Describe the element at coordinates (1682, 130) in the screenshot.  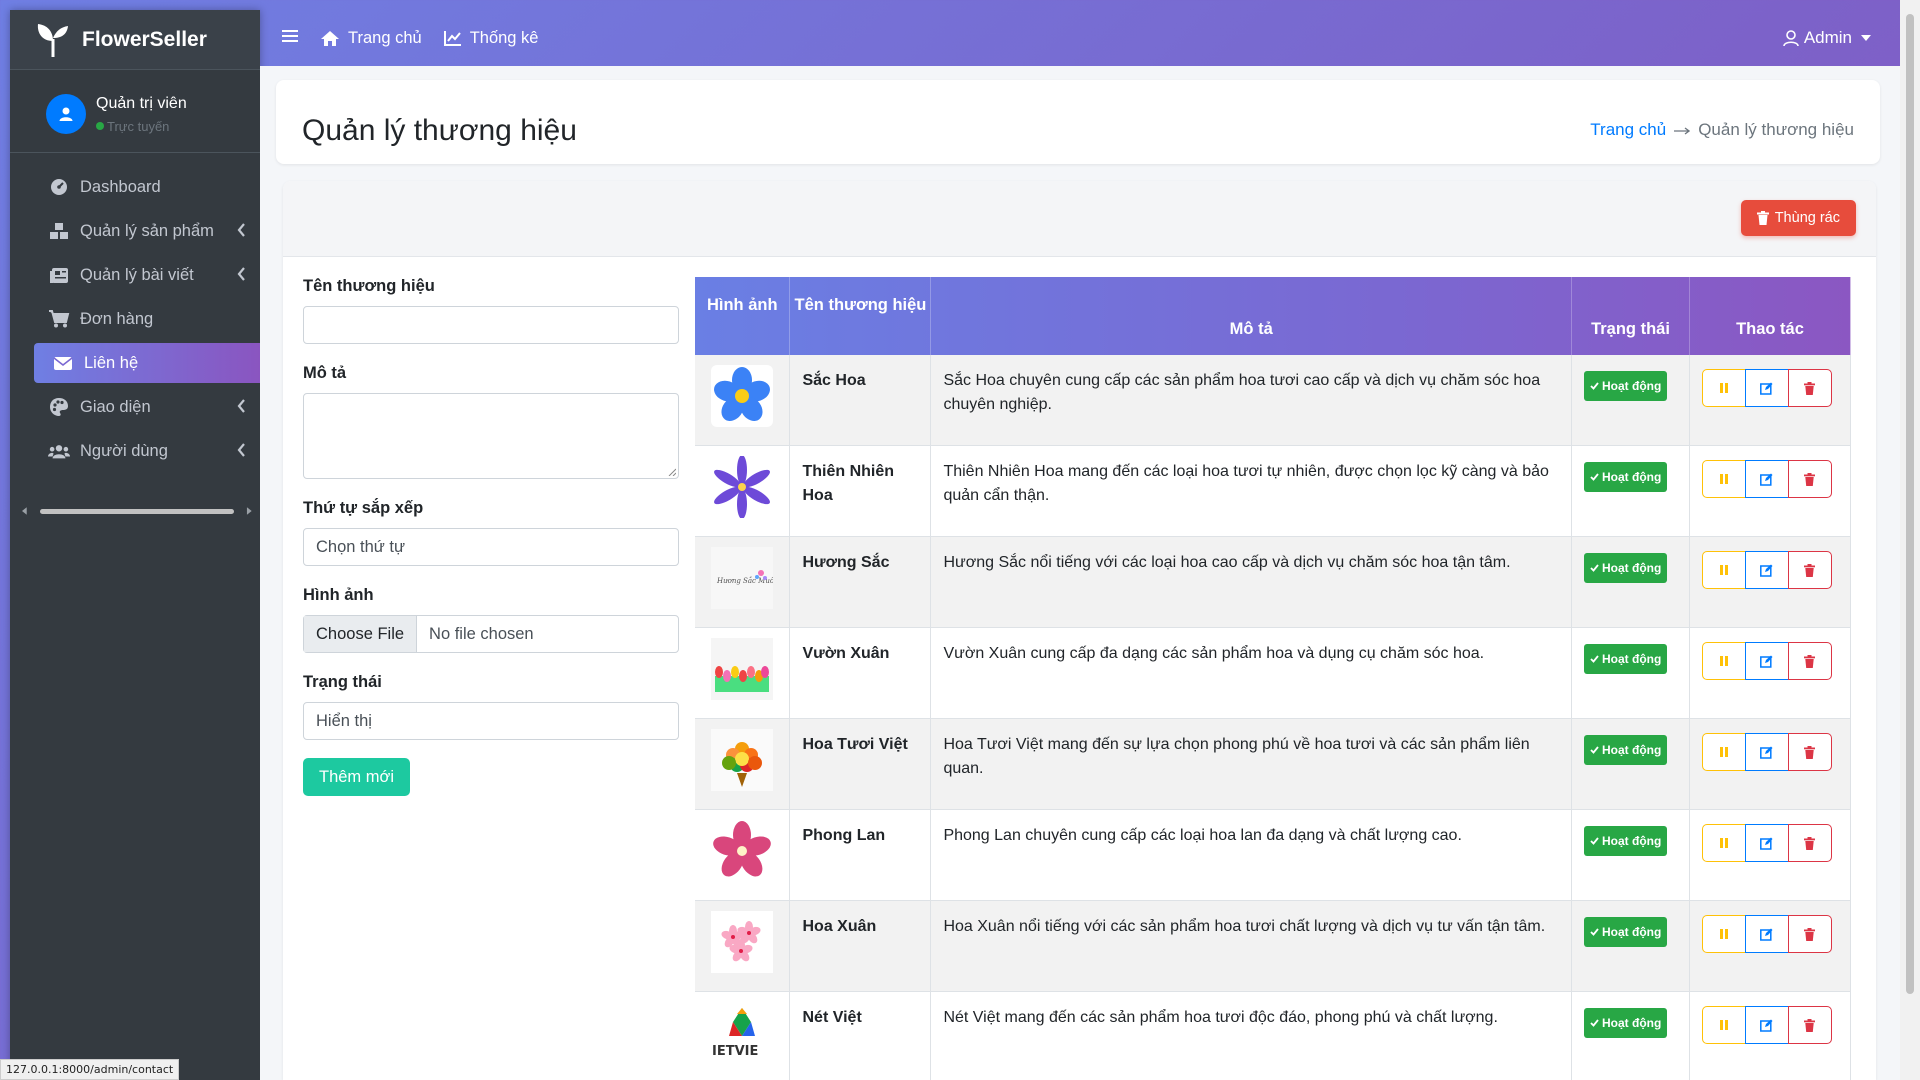
I see `arrow-right-icon` at that location.